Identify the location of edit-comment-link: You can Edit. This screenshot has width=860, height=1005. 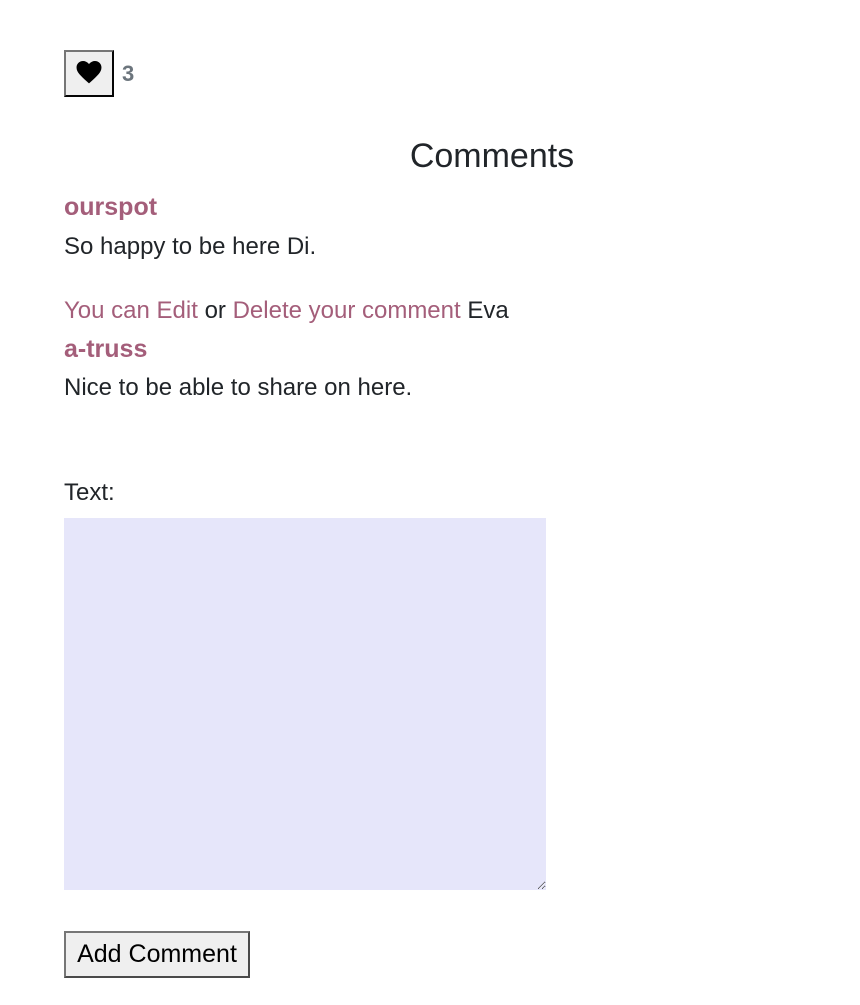
(131, 310).